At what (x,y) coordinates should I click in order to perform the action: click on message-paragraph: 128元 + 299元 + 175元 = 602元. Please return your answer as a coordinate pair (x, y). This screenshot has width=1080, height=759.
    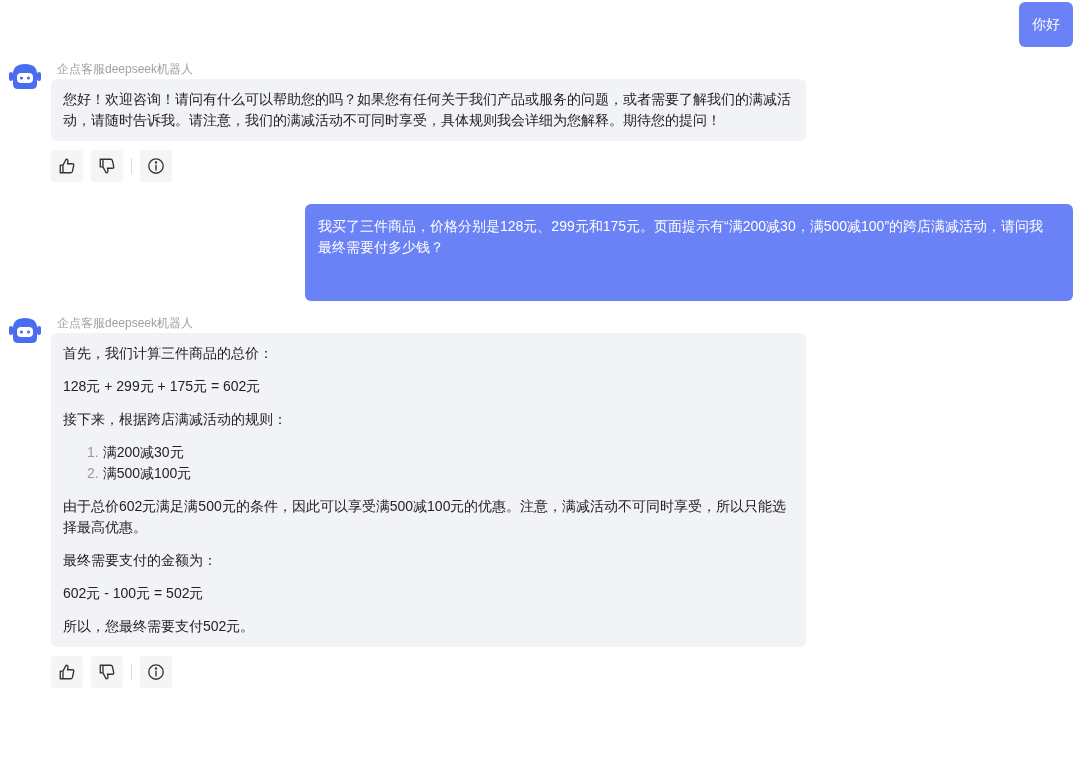
    Looking at the image, I should click on (162, 386).